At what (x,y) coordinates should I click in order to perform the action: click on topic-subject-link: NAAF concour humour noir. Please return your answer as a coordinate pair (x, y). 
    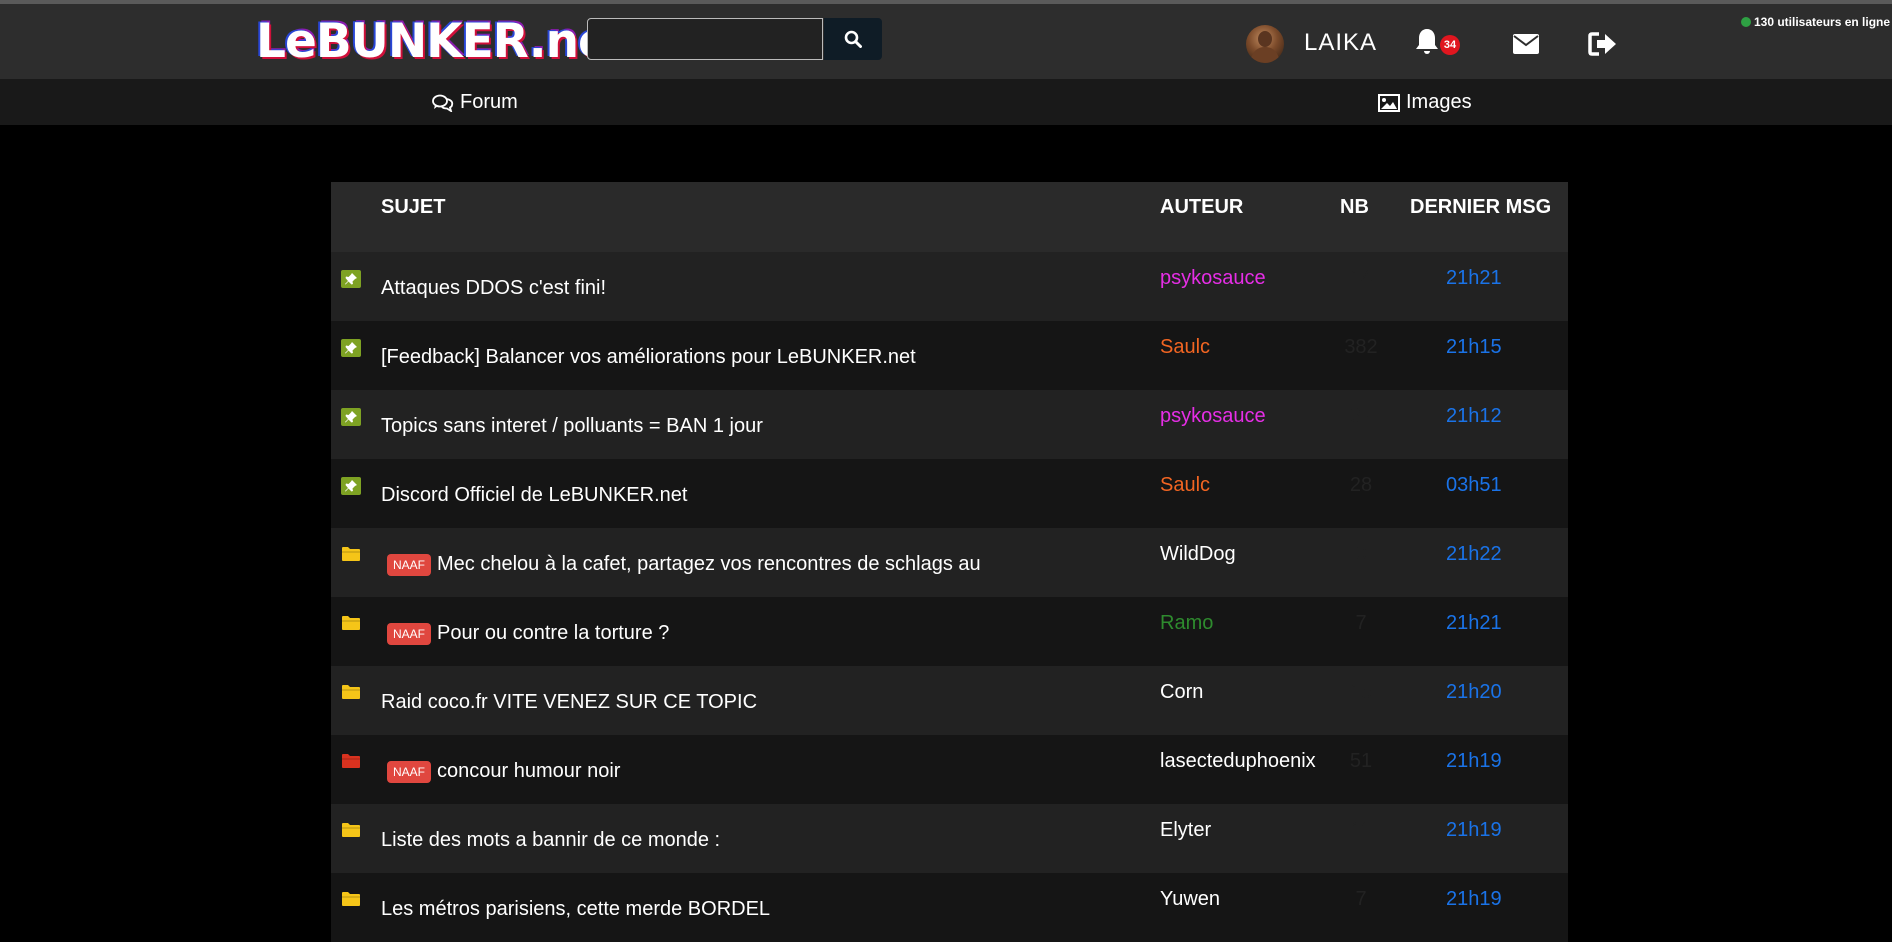
    Looking at the image, I should click on (500, 771).